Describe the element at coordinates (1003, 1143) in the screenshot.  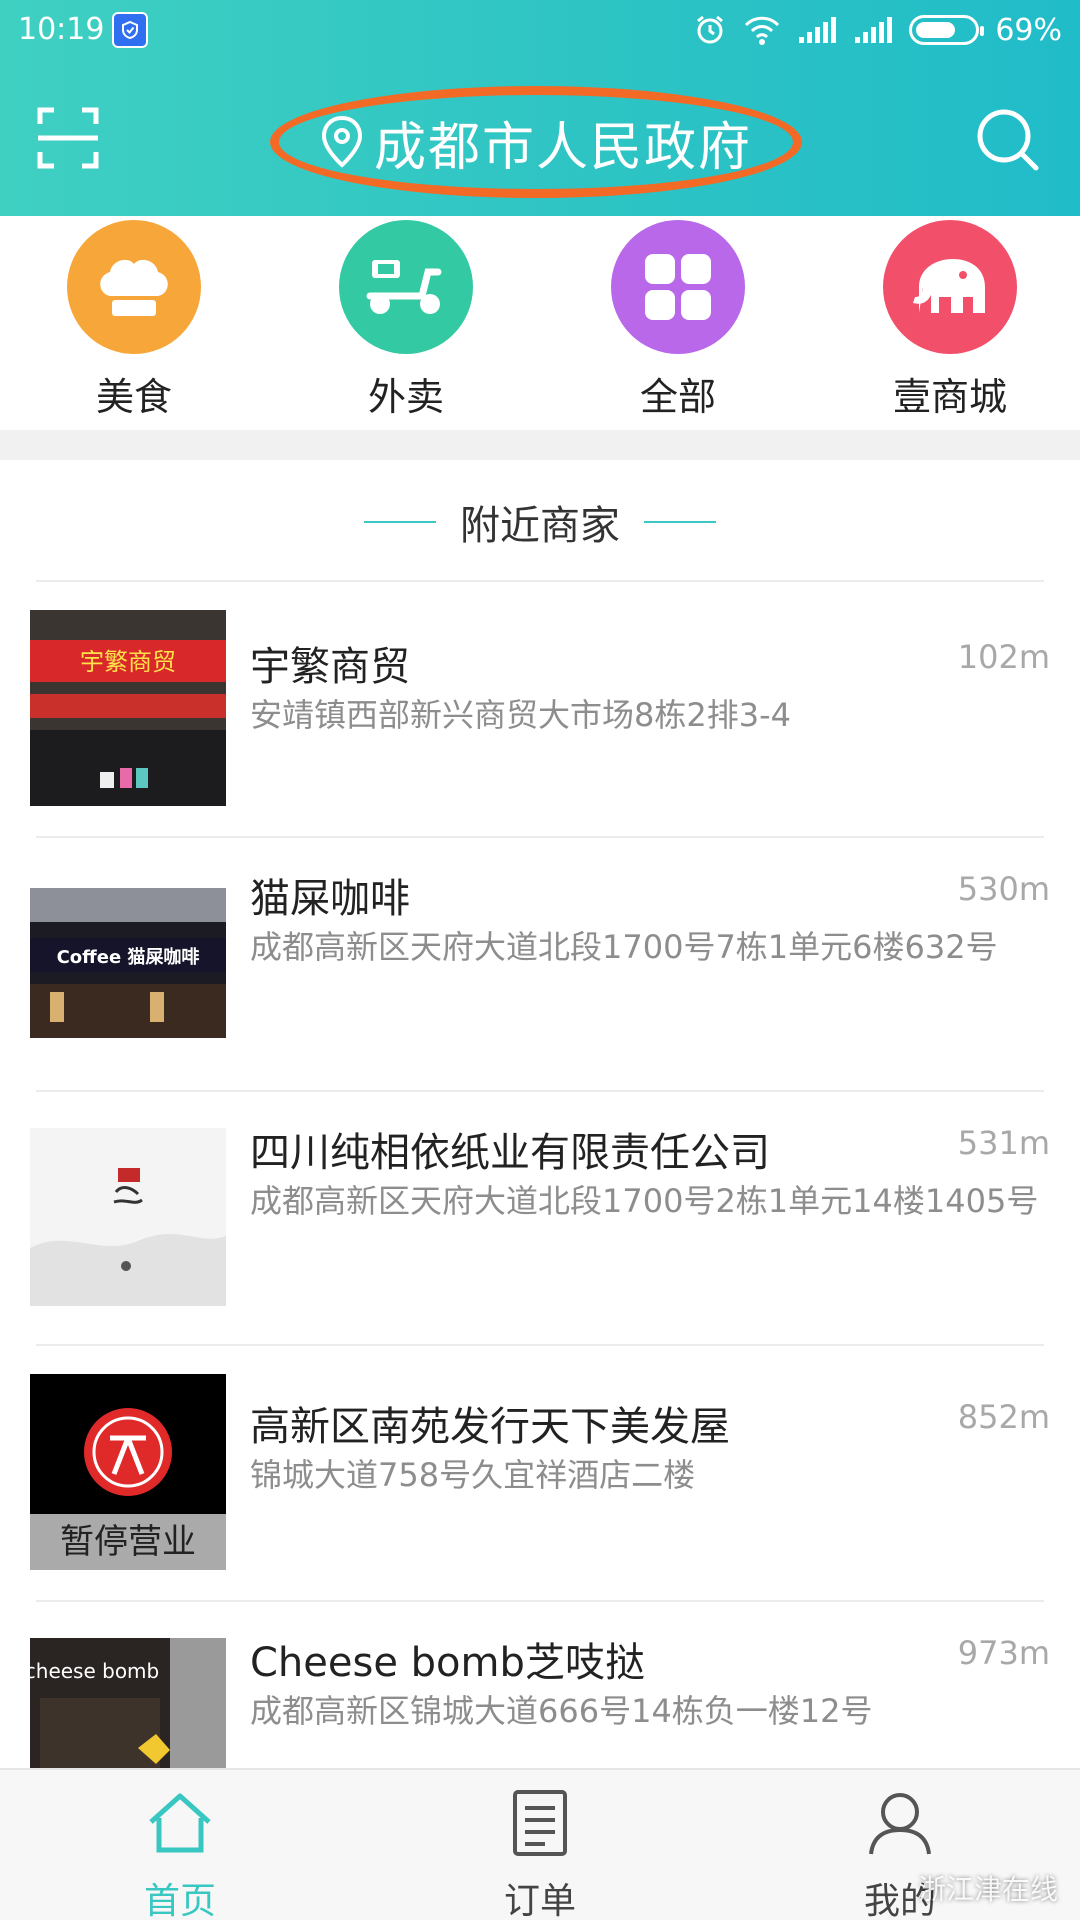
I see `merchant-distance: 531m` at that location.